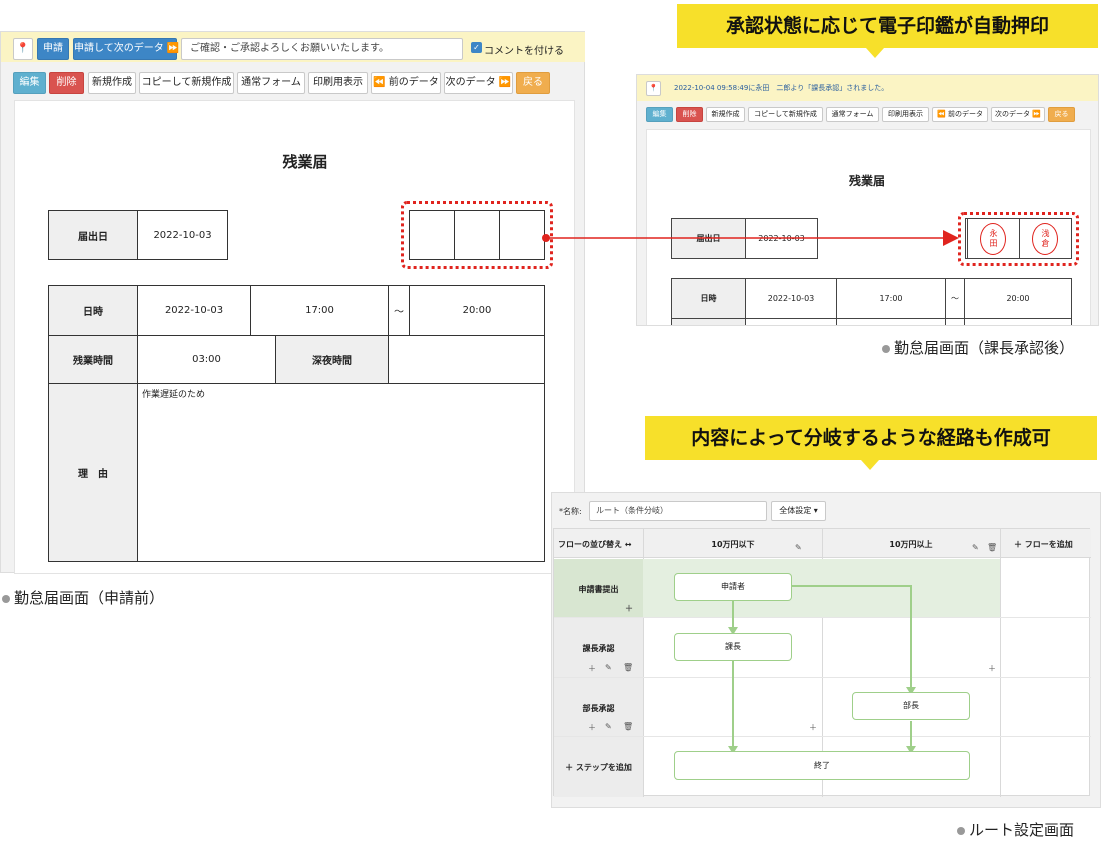 The height and width of the screenshot is (857, 1106). What do you see at coordinates (341, 472) in the screenshot?
I see `reason-value: 作業遅延のため` at bounding box center [341, 472].